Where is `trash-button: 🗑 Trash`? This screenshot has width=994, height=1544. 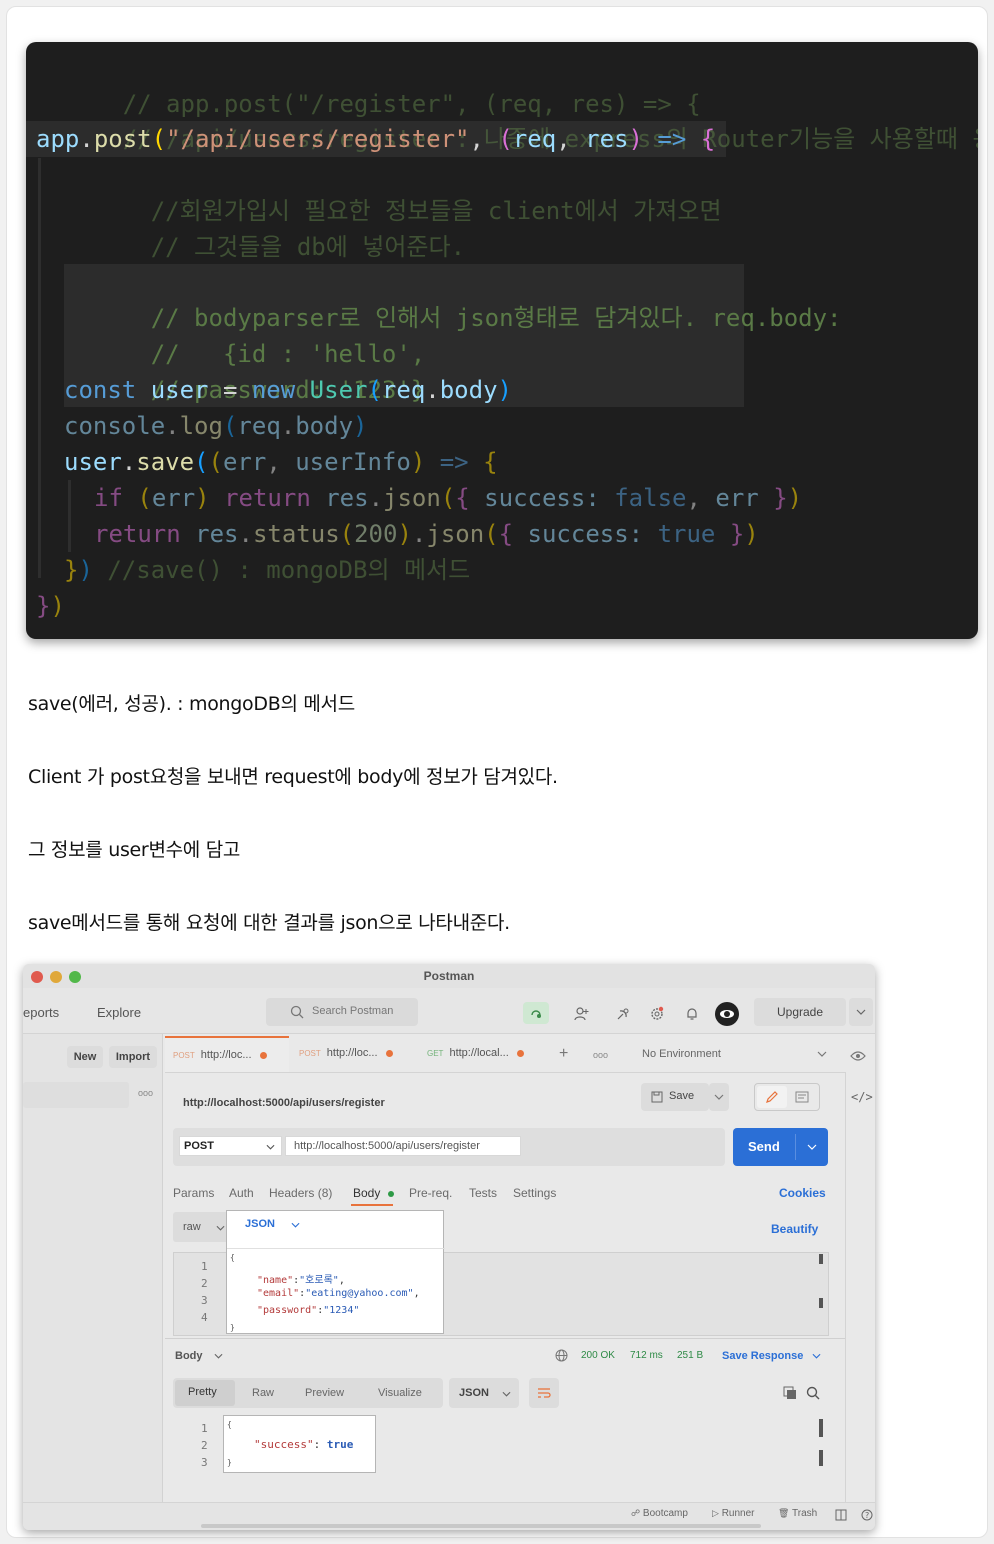
trash-button: 🗑 Trash is located at coordinates (797, 1513).